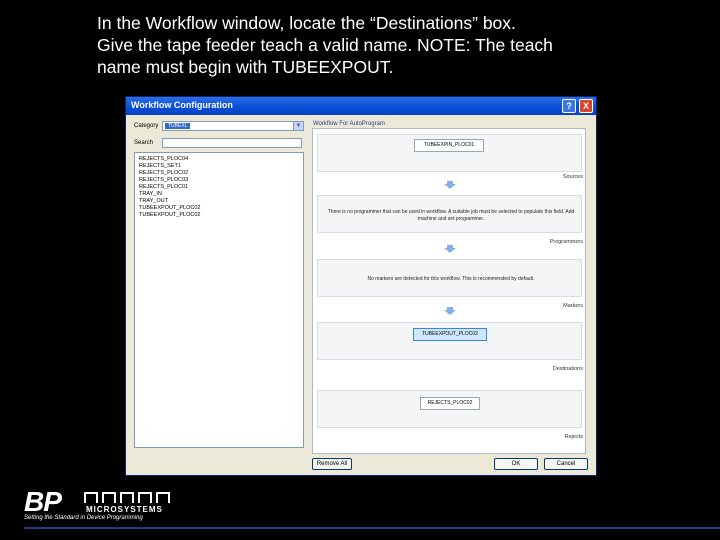  Describe the element at coordinates (361, 106) in the screenshot. I see `title-bar: Workflow Configuration ? X` at that location.